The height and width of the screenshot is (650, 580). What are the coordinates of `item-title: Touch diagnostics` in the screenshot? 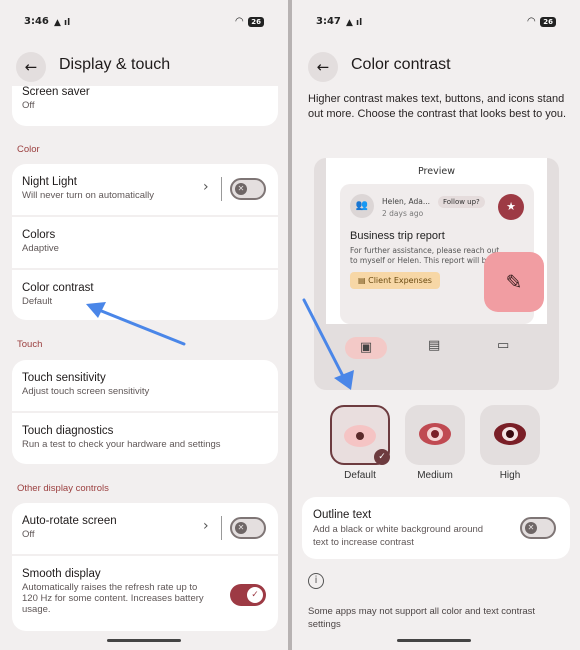 It's located at (68, 431).